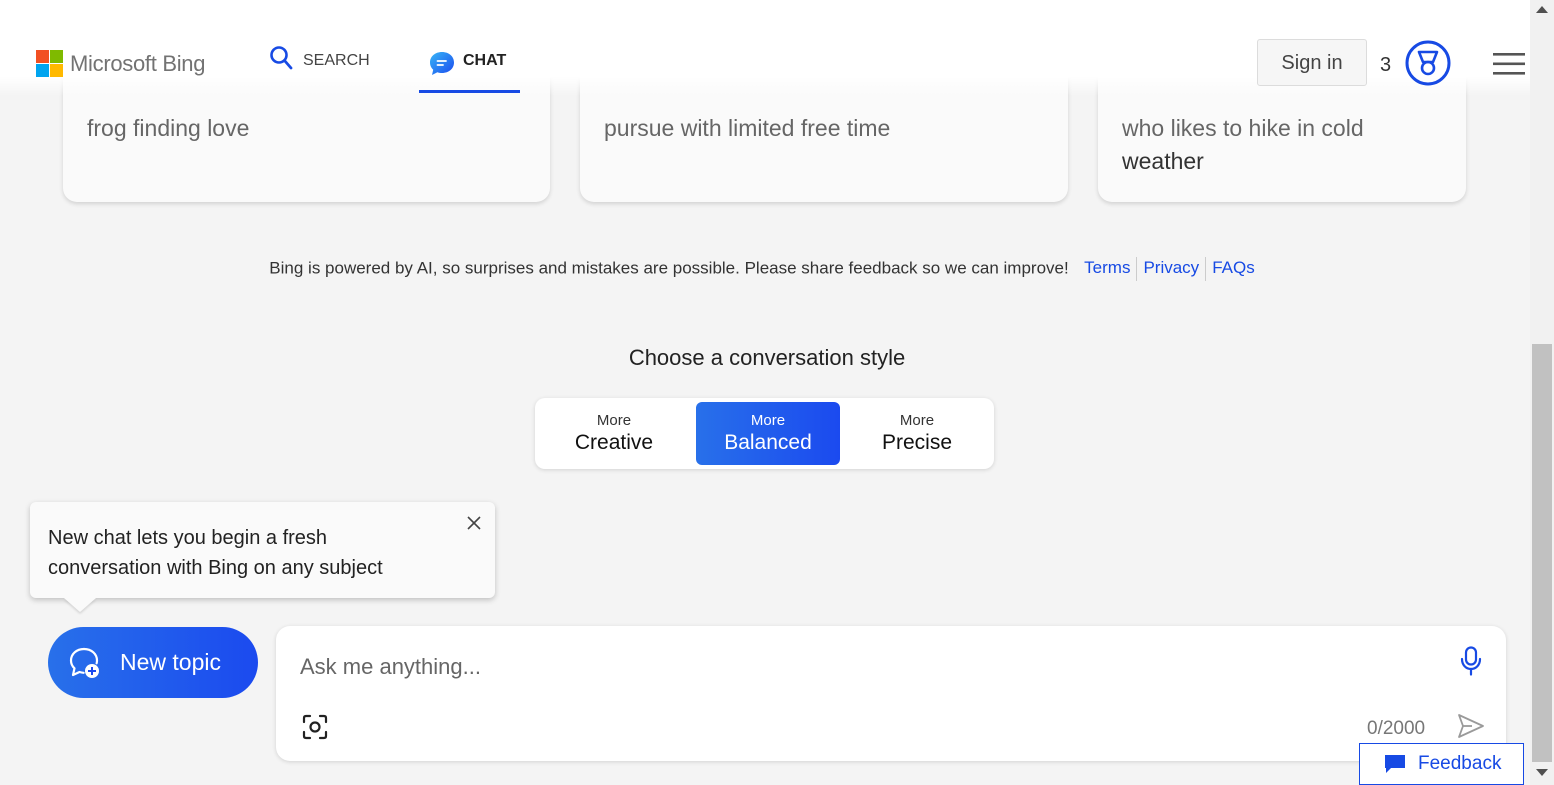 This screenshot has height=785, width=1554. I want to click on suggestion-card-text: weather, so click(1163, 161).